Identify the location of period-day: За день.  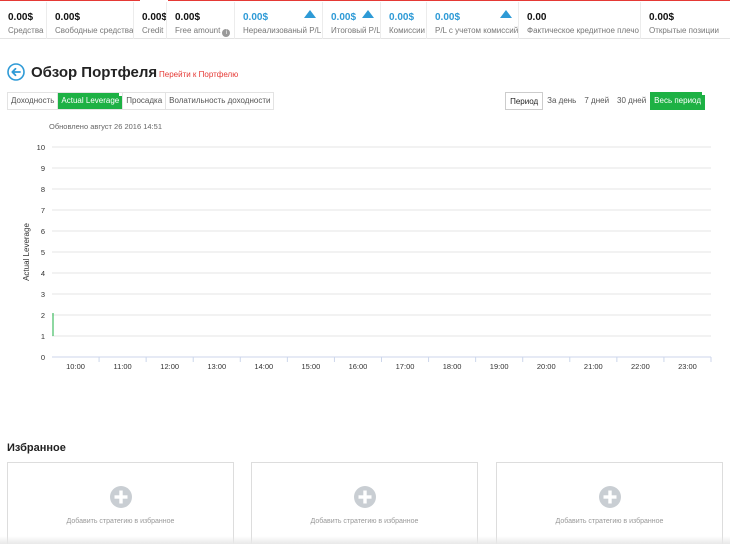
(561, 101).